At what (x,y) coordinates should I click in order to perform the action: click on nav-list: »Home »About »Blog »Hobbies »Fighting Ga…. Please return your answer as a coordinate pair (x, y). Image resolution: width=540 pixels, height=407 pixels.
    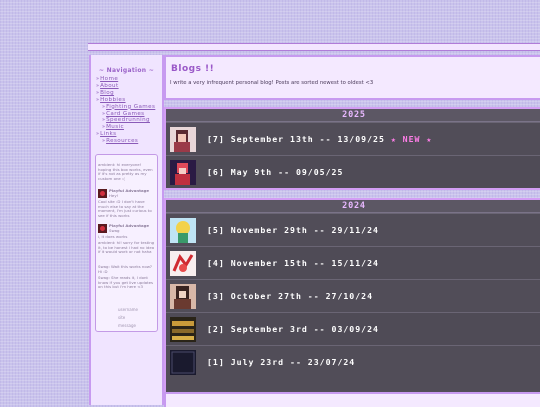
    Looking at the image, I should click on (125, 110).